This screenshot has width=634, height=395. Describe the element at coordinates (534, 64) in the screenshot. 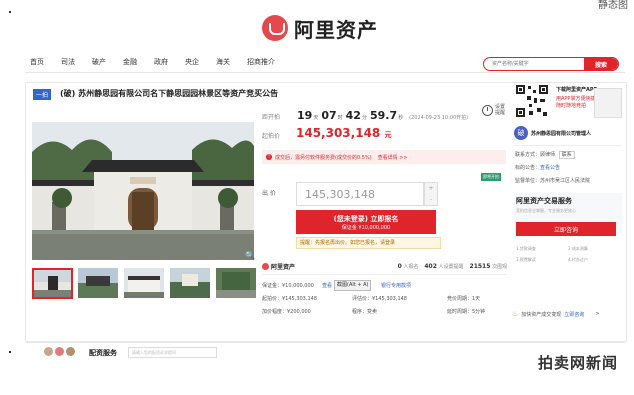

I see `search-input` at that location.